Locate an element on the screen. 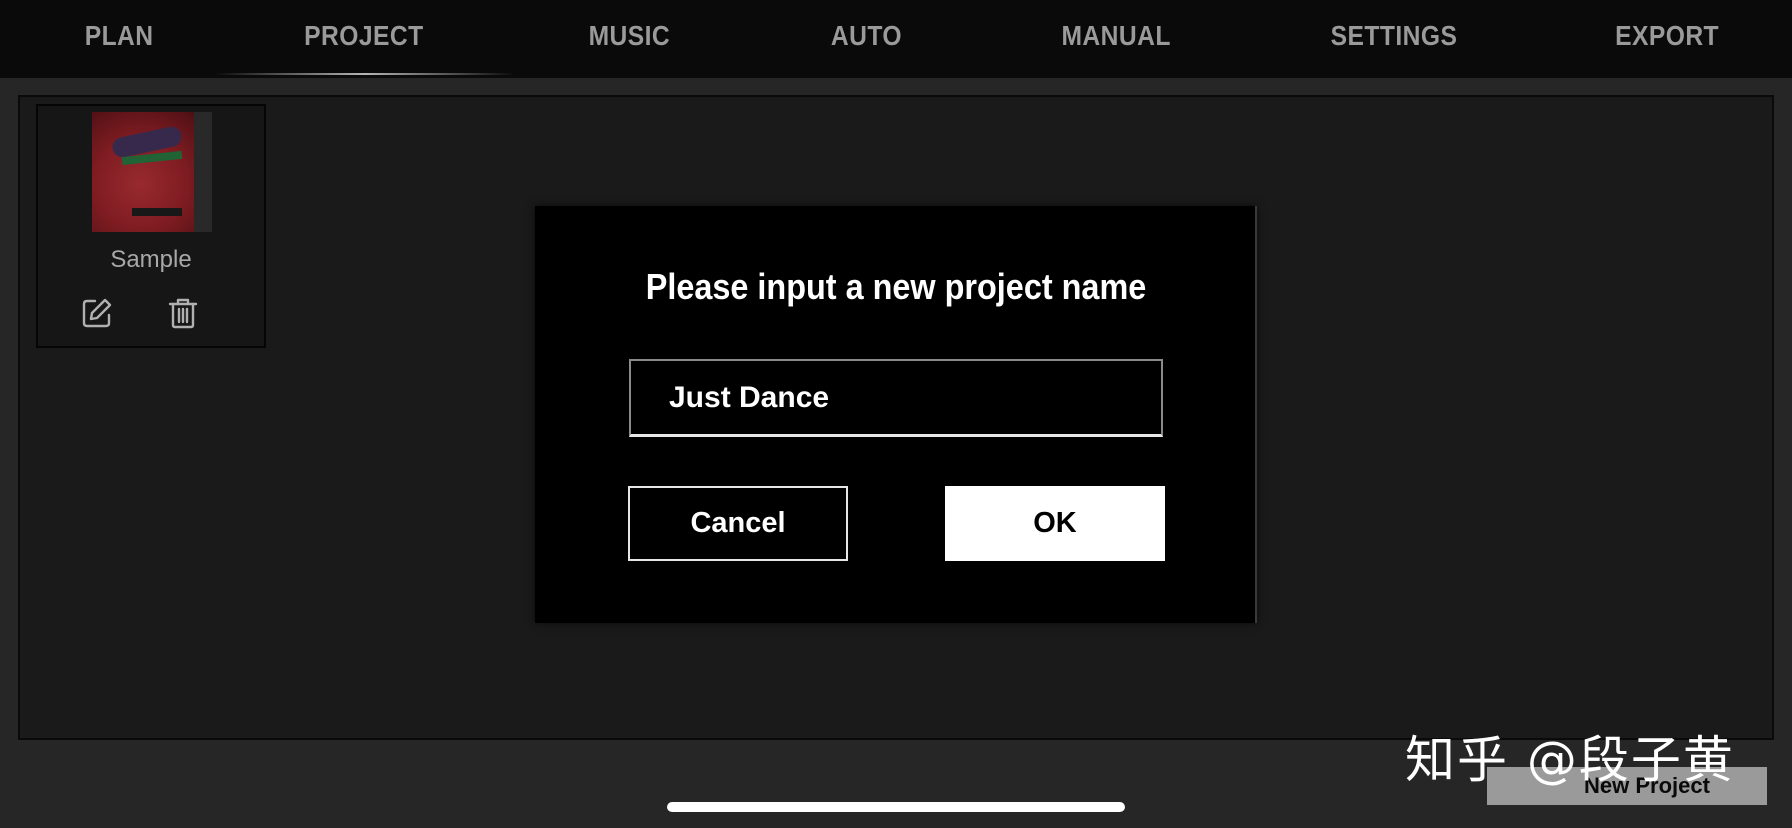  ok-button: OK is located at coordinates (1055, 523).